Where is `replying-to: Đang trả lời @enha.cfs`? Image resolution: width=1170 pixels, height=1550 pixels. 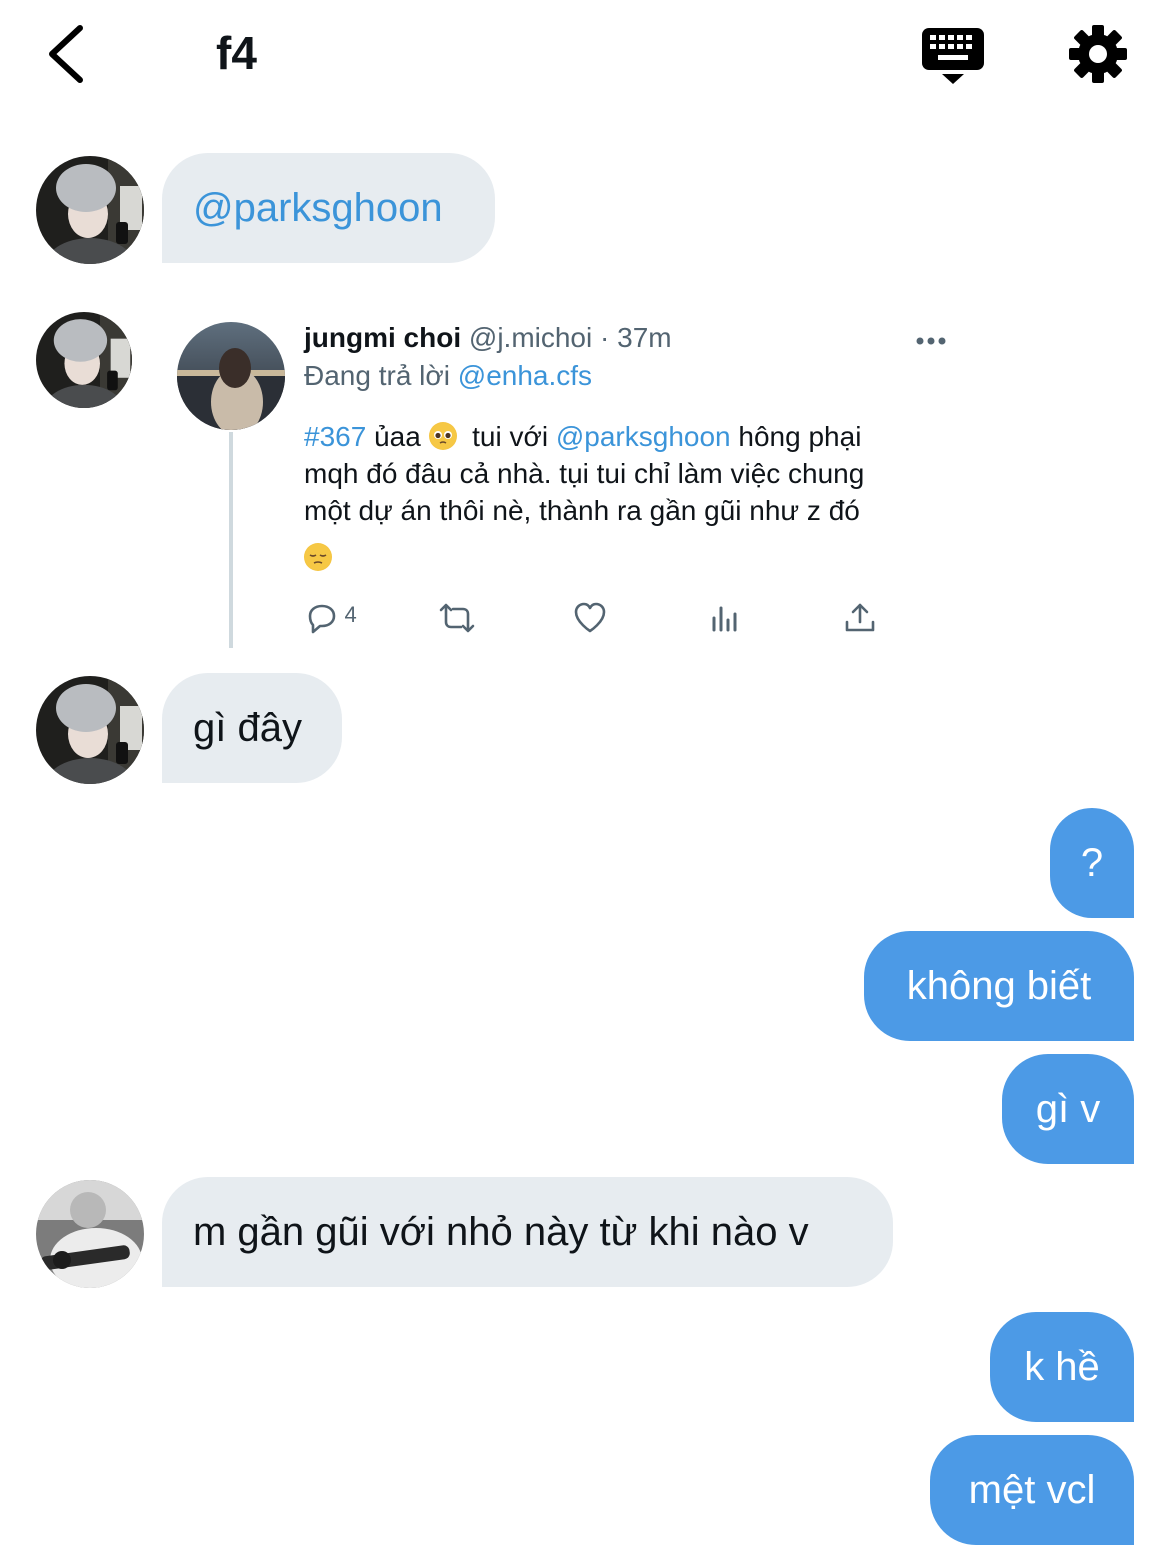
replying-to: Đang trả lời @enha.cfs is located at coordinates (448, 376).